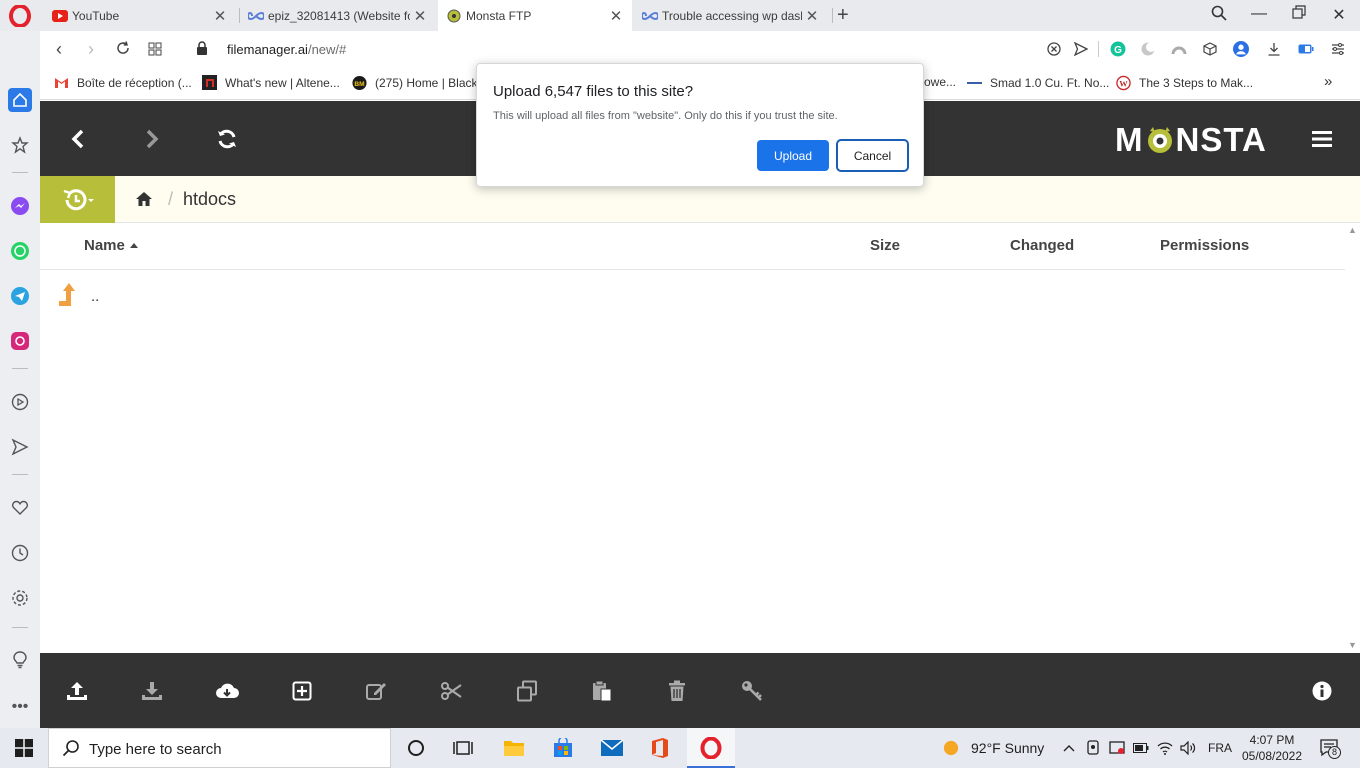  What do you see at coordinates (338, 15) in the screenshot?
I see `tab-epiz: epiz_32081413 (Website fo ✕` at bounding box center [338, 15].